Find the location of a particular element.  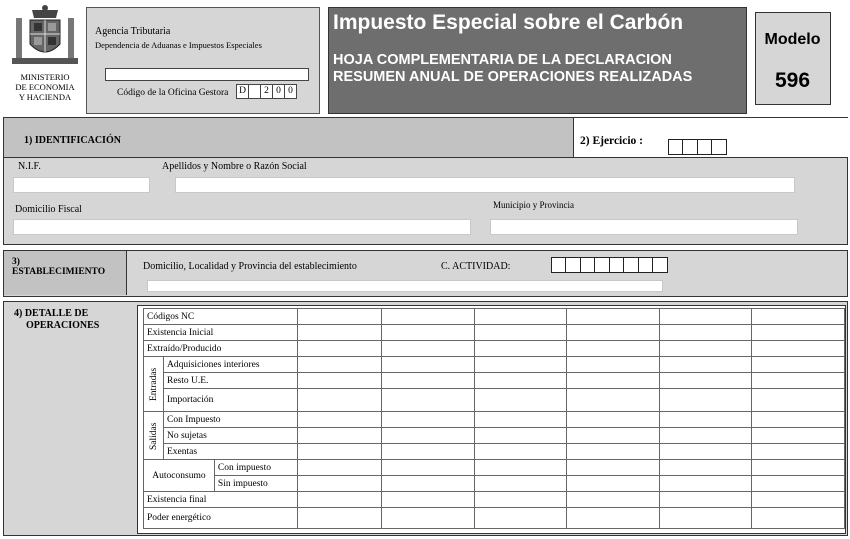

nif-field is located at coordinates (81, 185).